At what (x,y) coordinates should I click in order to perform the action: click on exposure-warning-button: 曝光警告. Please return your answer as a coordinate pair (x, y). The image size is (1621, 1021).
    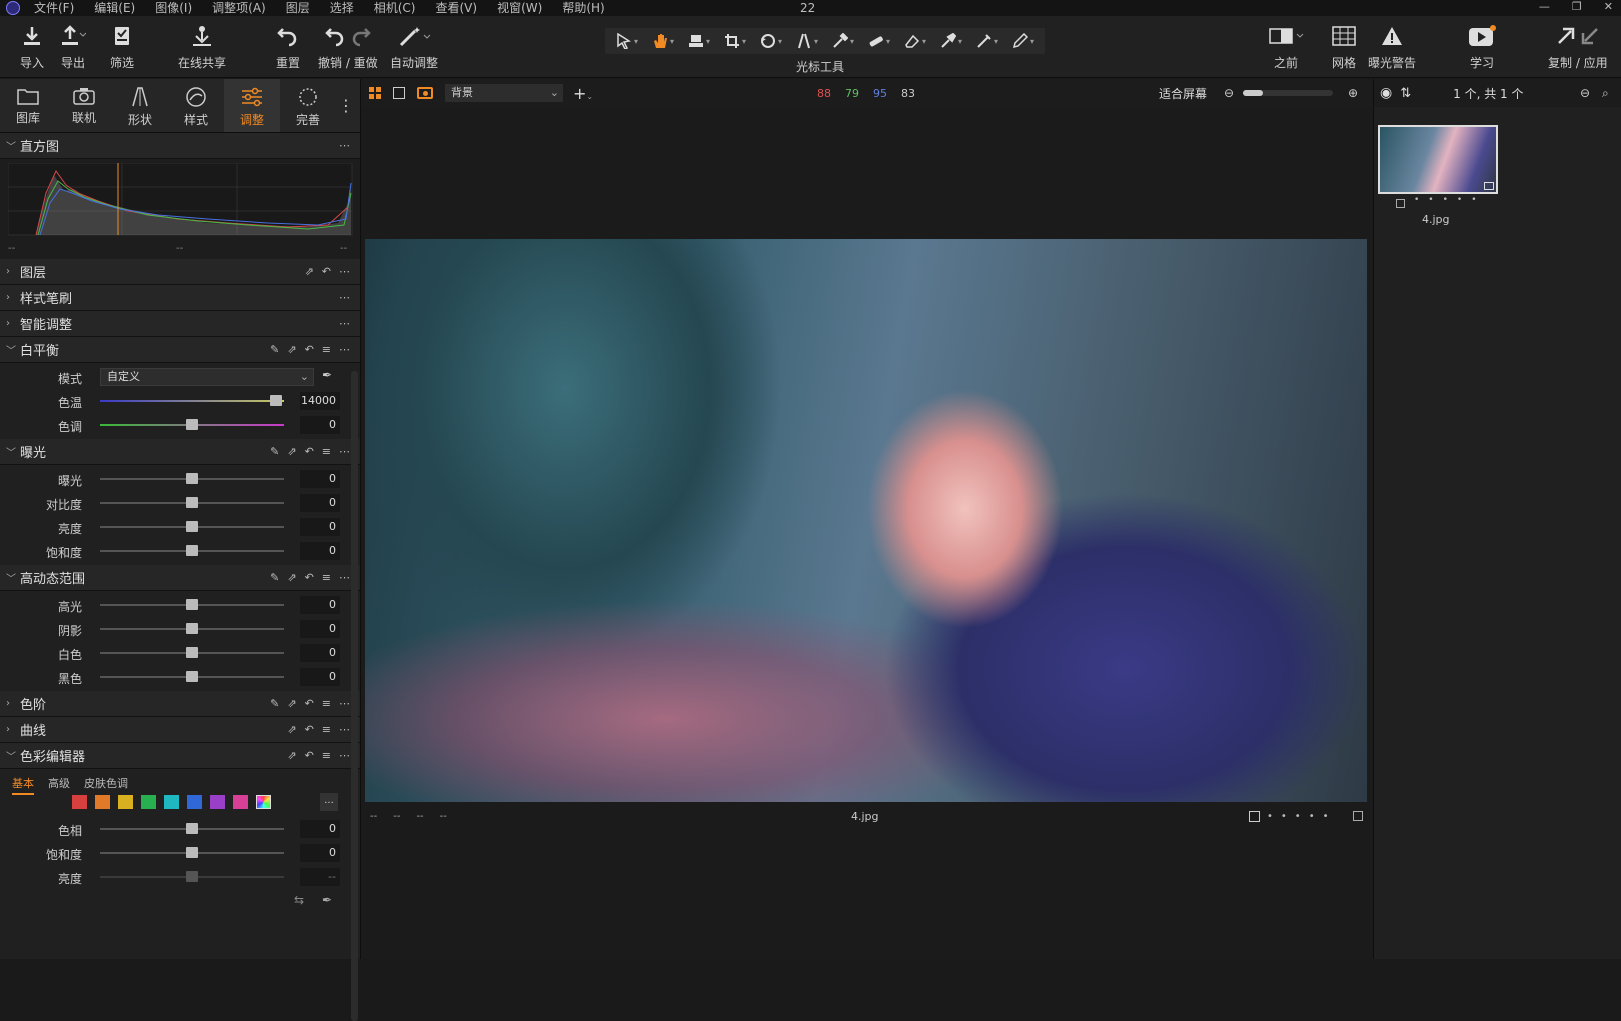
    Looking at the image, I should click on (1392, 46).